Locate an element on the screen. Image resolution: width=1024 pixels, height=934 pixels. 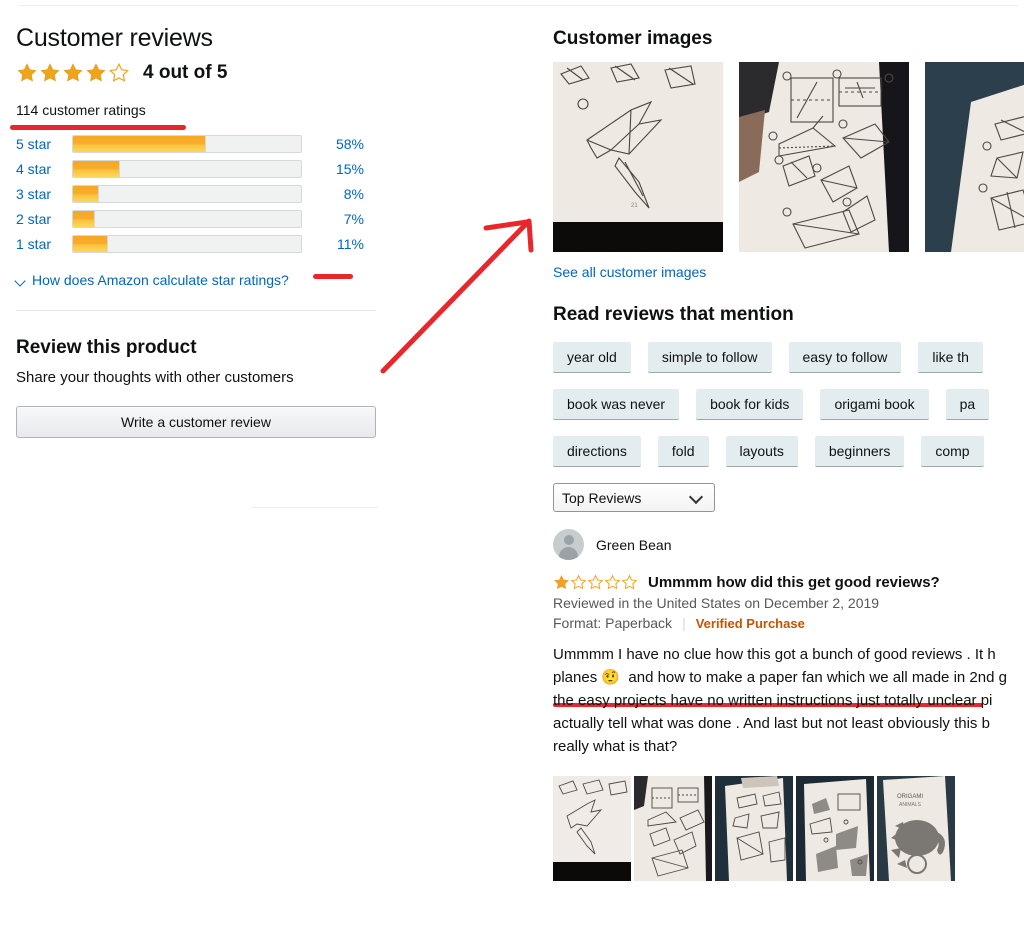
tag-row: directions fold layouts beginners comp is located at coordinates (788, 451).